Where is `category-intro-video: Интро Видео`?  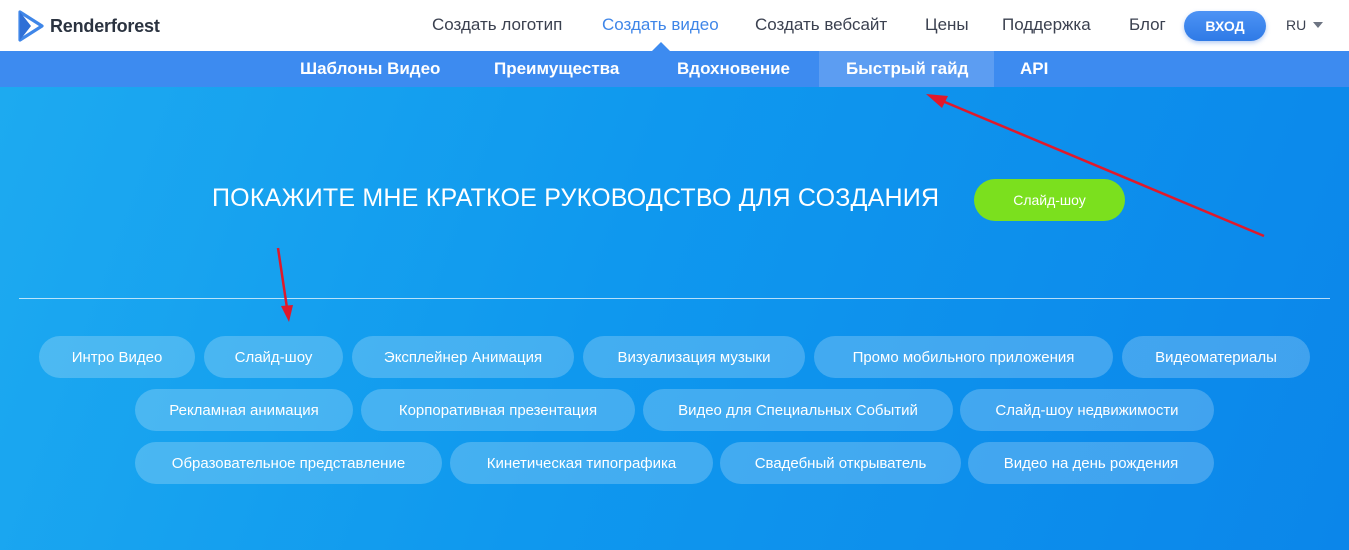 category-intro-video: Интро Видео is located at coordinates (117, 357).